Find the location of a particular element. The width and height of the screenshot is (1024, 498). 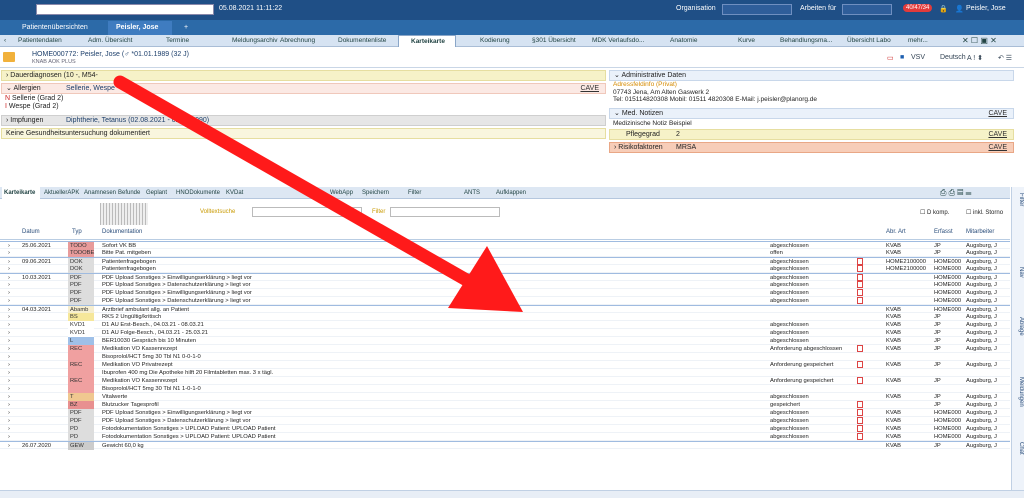

tab-anamnesen: Anamnesen is located at coordinates (100, 193).